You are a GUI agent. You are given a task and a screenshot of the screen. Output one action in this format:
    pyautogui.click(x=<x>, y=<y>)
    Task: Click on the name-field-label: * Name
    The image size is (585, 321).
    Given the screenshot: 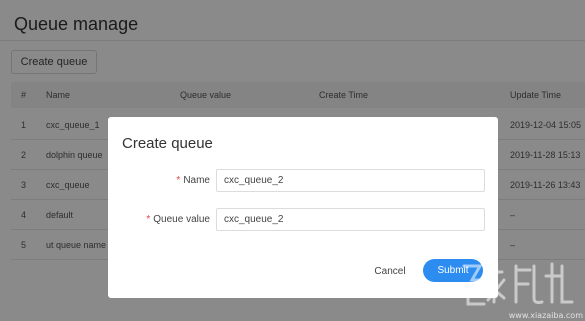 What is the action you would take?
    pyautogui.click(x=159, y=180)
    